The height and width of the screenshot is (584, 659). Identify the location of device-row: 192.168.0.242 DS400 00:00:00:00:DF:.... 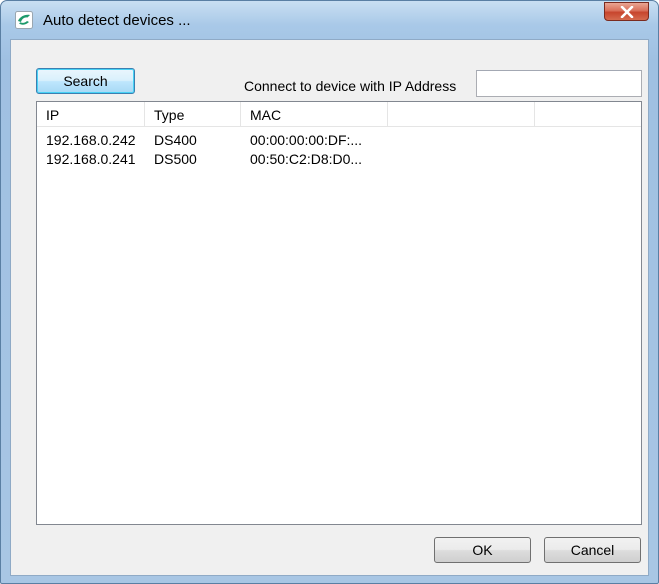
(339, 140).